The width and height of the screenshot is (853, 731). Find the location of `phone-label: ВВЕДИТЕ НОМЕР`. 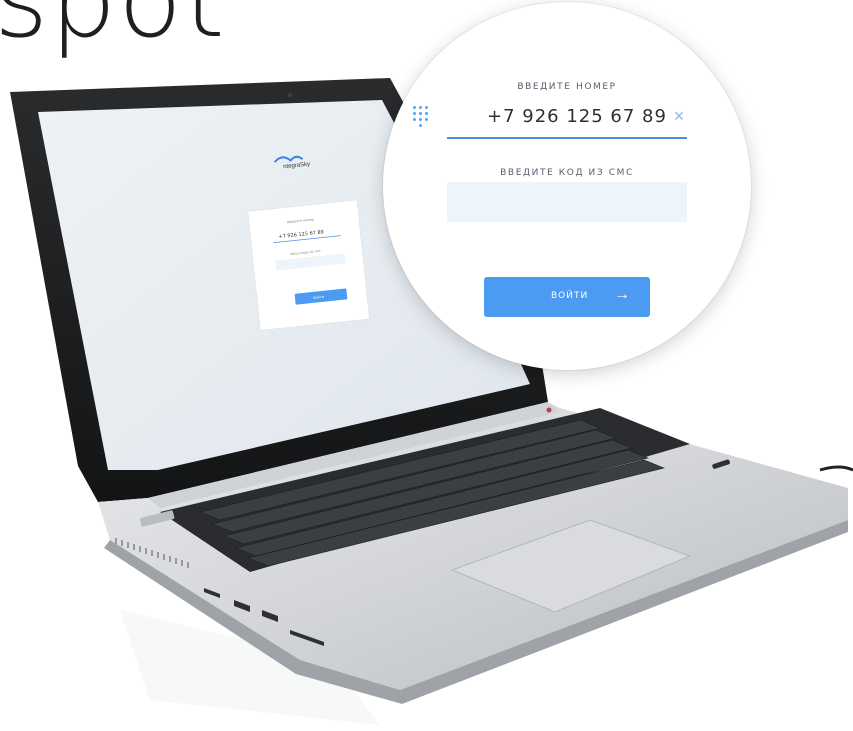

phone-label: ВВЕДИТЕ НОМЕР is located at coordinates (567, 87).